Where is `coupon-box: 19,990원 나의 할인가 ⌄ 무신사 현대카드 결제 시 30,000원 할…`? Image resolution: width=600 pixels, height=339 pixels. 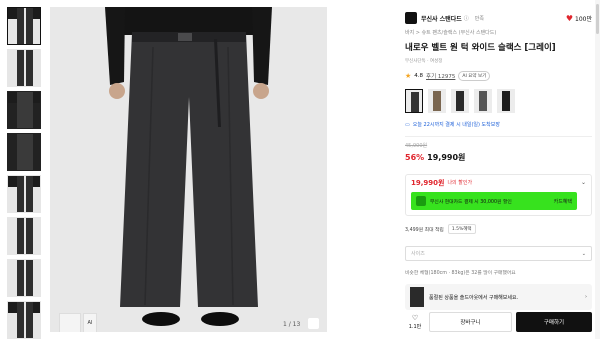
coupon-box: 19,990원 나의 할인가 ⌄ 무신사 현대카드 결제 시 30,000원 할… is located at coordinates (498, 195).